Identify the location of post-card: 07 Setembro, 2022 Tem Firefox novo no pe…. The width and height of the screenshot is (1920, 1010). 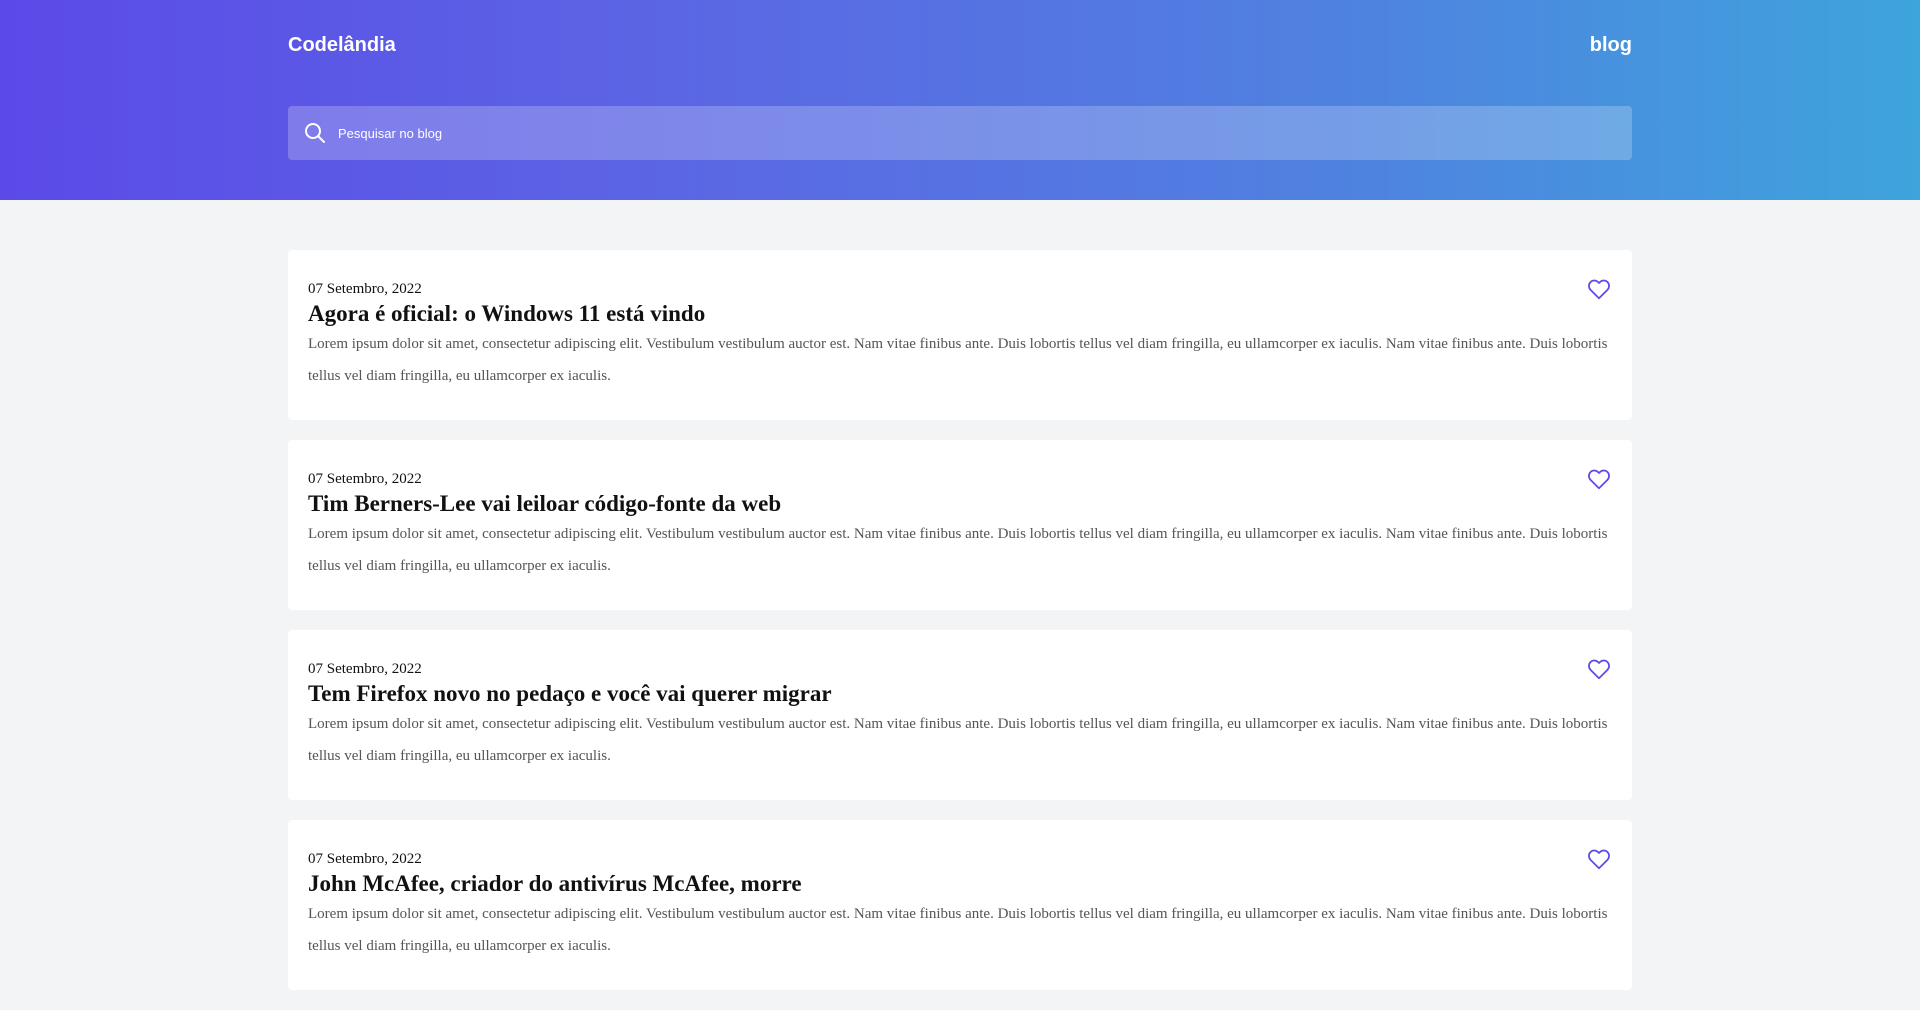
(960, 715).